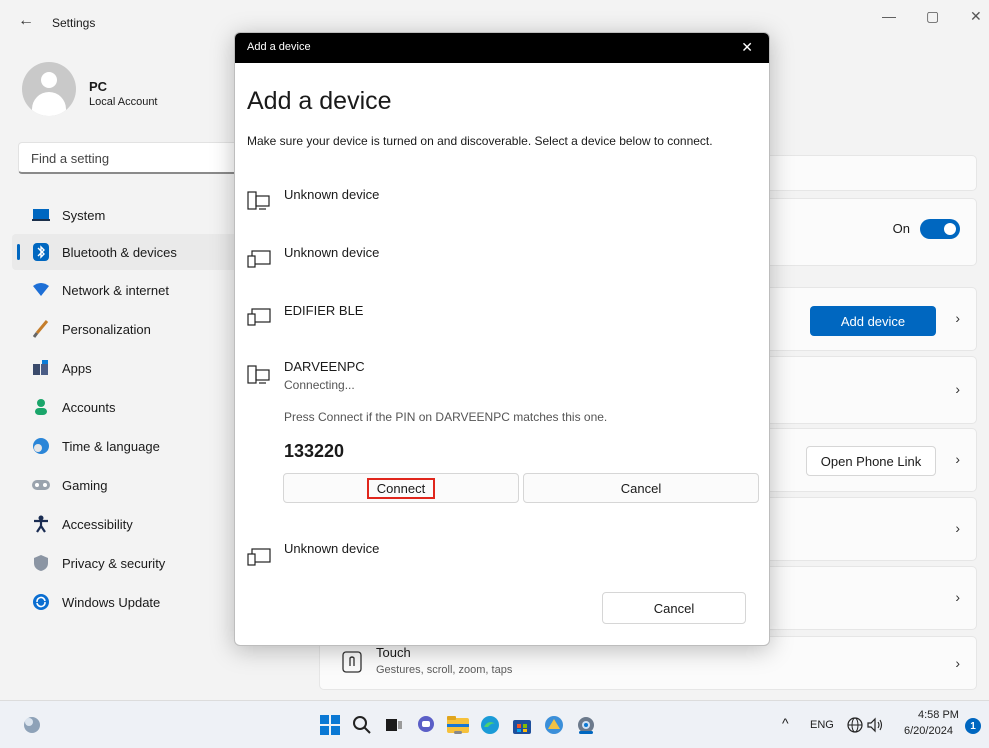 The image size is (989, 748). What do you see at coordinates (871, 461) in the screenshot?
I see `open-phone-link-button: Open Phone Link` at bounding box center [871, 461].